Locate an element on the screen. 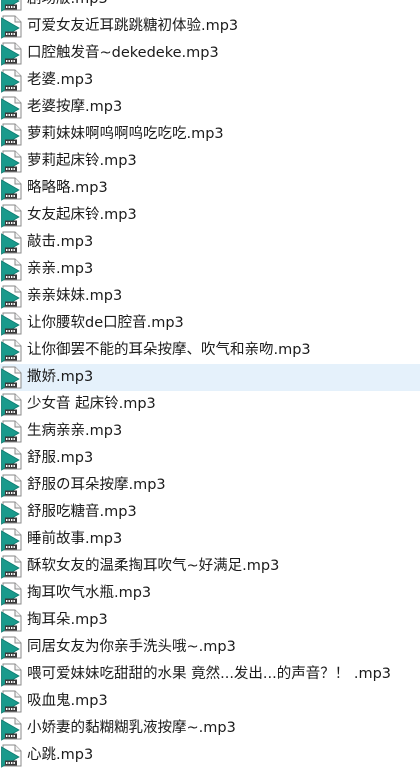 The height and width of the screenshot is (769, 420). file-name: 让你御罢不能的耳朵按摩、吹气和亲吻.mp3 is located at coordinates (169, 350).